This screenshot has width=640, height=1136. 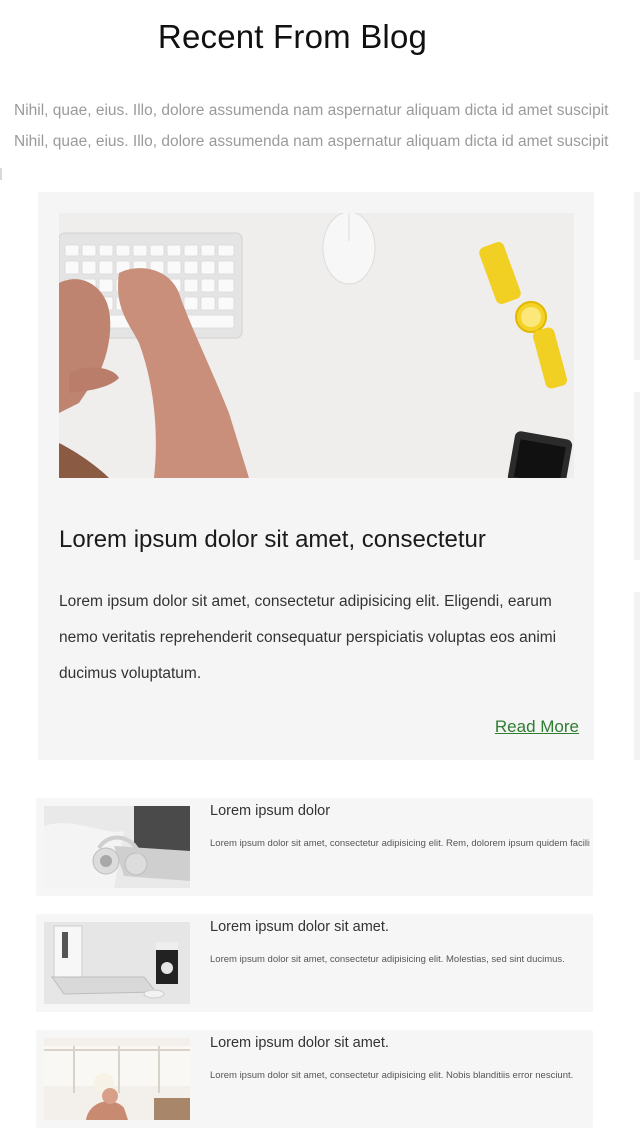 What do you see at coordinates (270, 811) in the screenshot?
I see `post-title: Lorem ipsum dolor` at bounding box center [270, 811].